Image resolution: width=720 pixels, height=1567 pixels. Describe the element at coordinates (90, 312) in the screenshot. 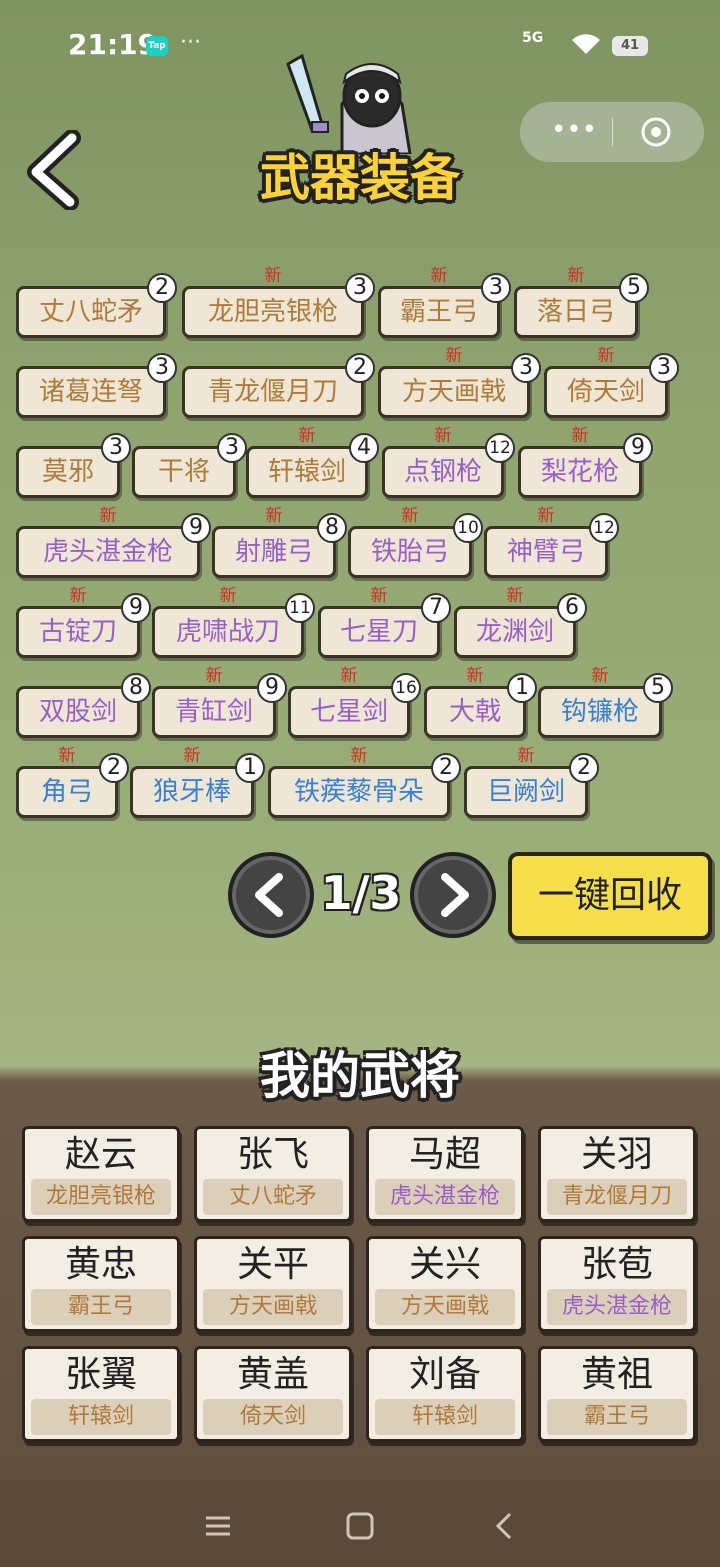

I see `weapon-name: 丈八蛇矛` at that location.